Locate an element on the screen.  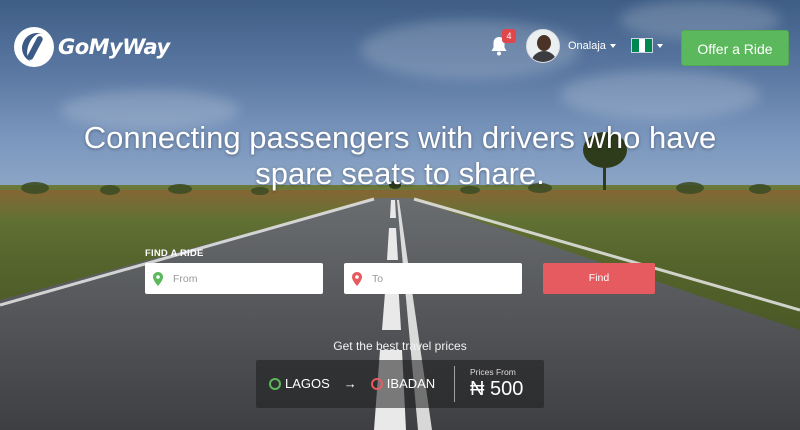
brand-logo: GoMyWay is located at coordinates (92, 47).